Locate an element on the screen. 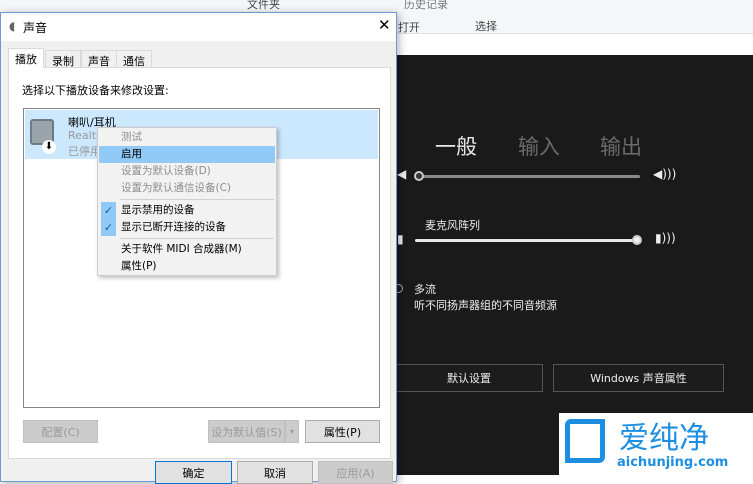 The image size is (753, 484). mic-volume-thumb is located at coordinates (637, 240).